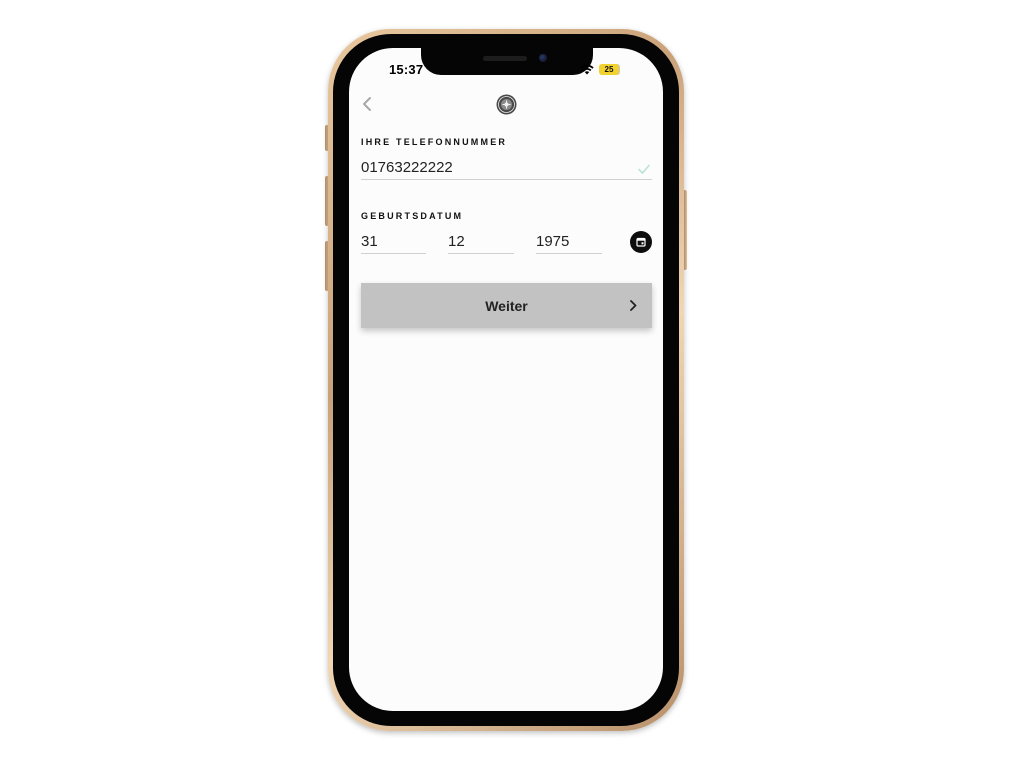  I want to click on back-button, so click(368, 104).